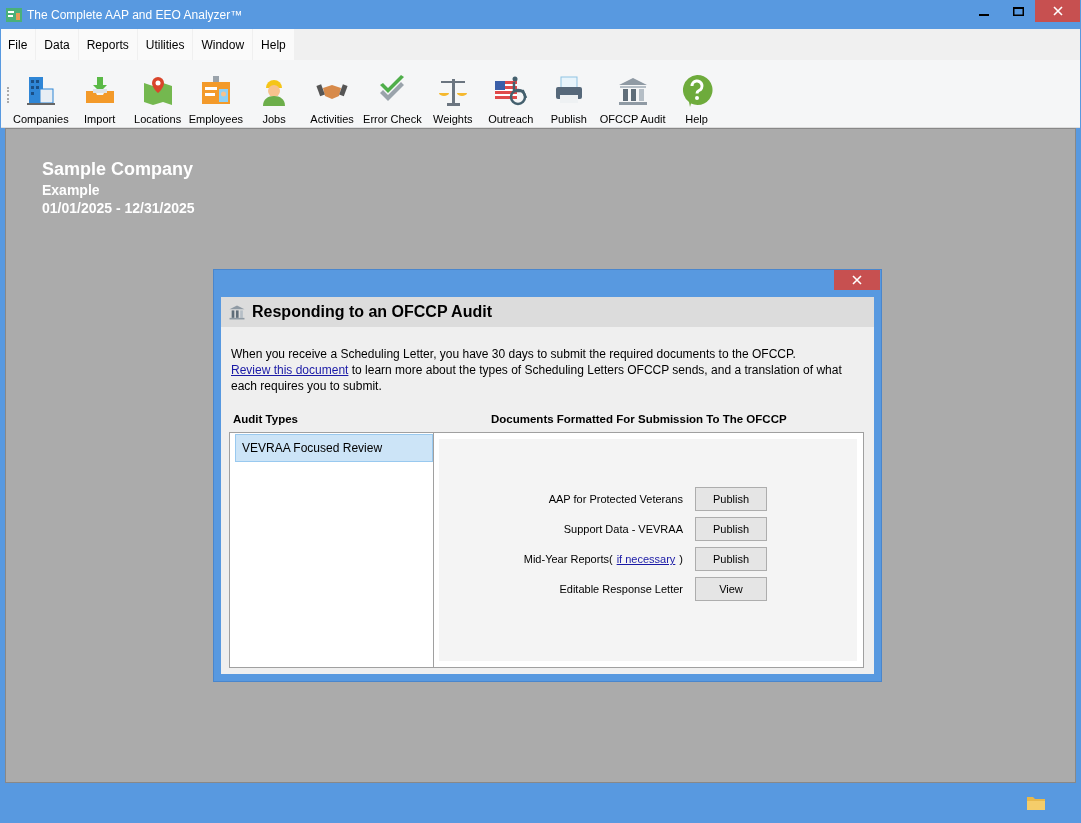  I want to click on close-button, so click(857, 280).